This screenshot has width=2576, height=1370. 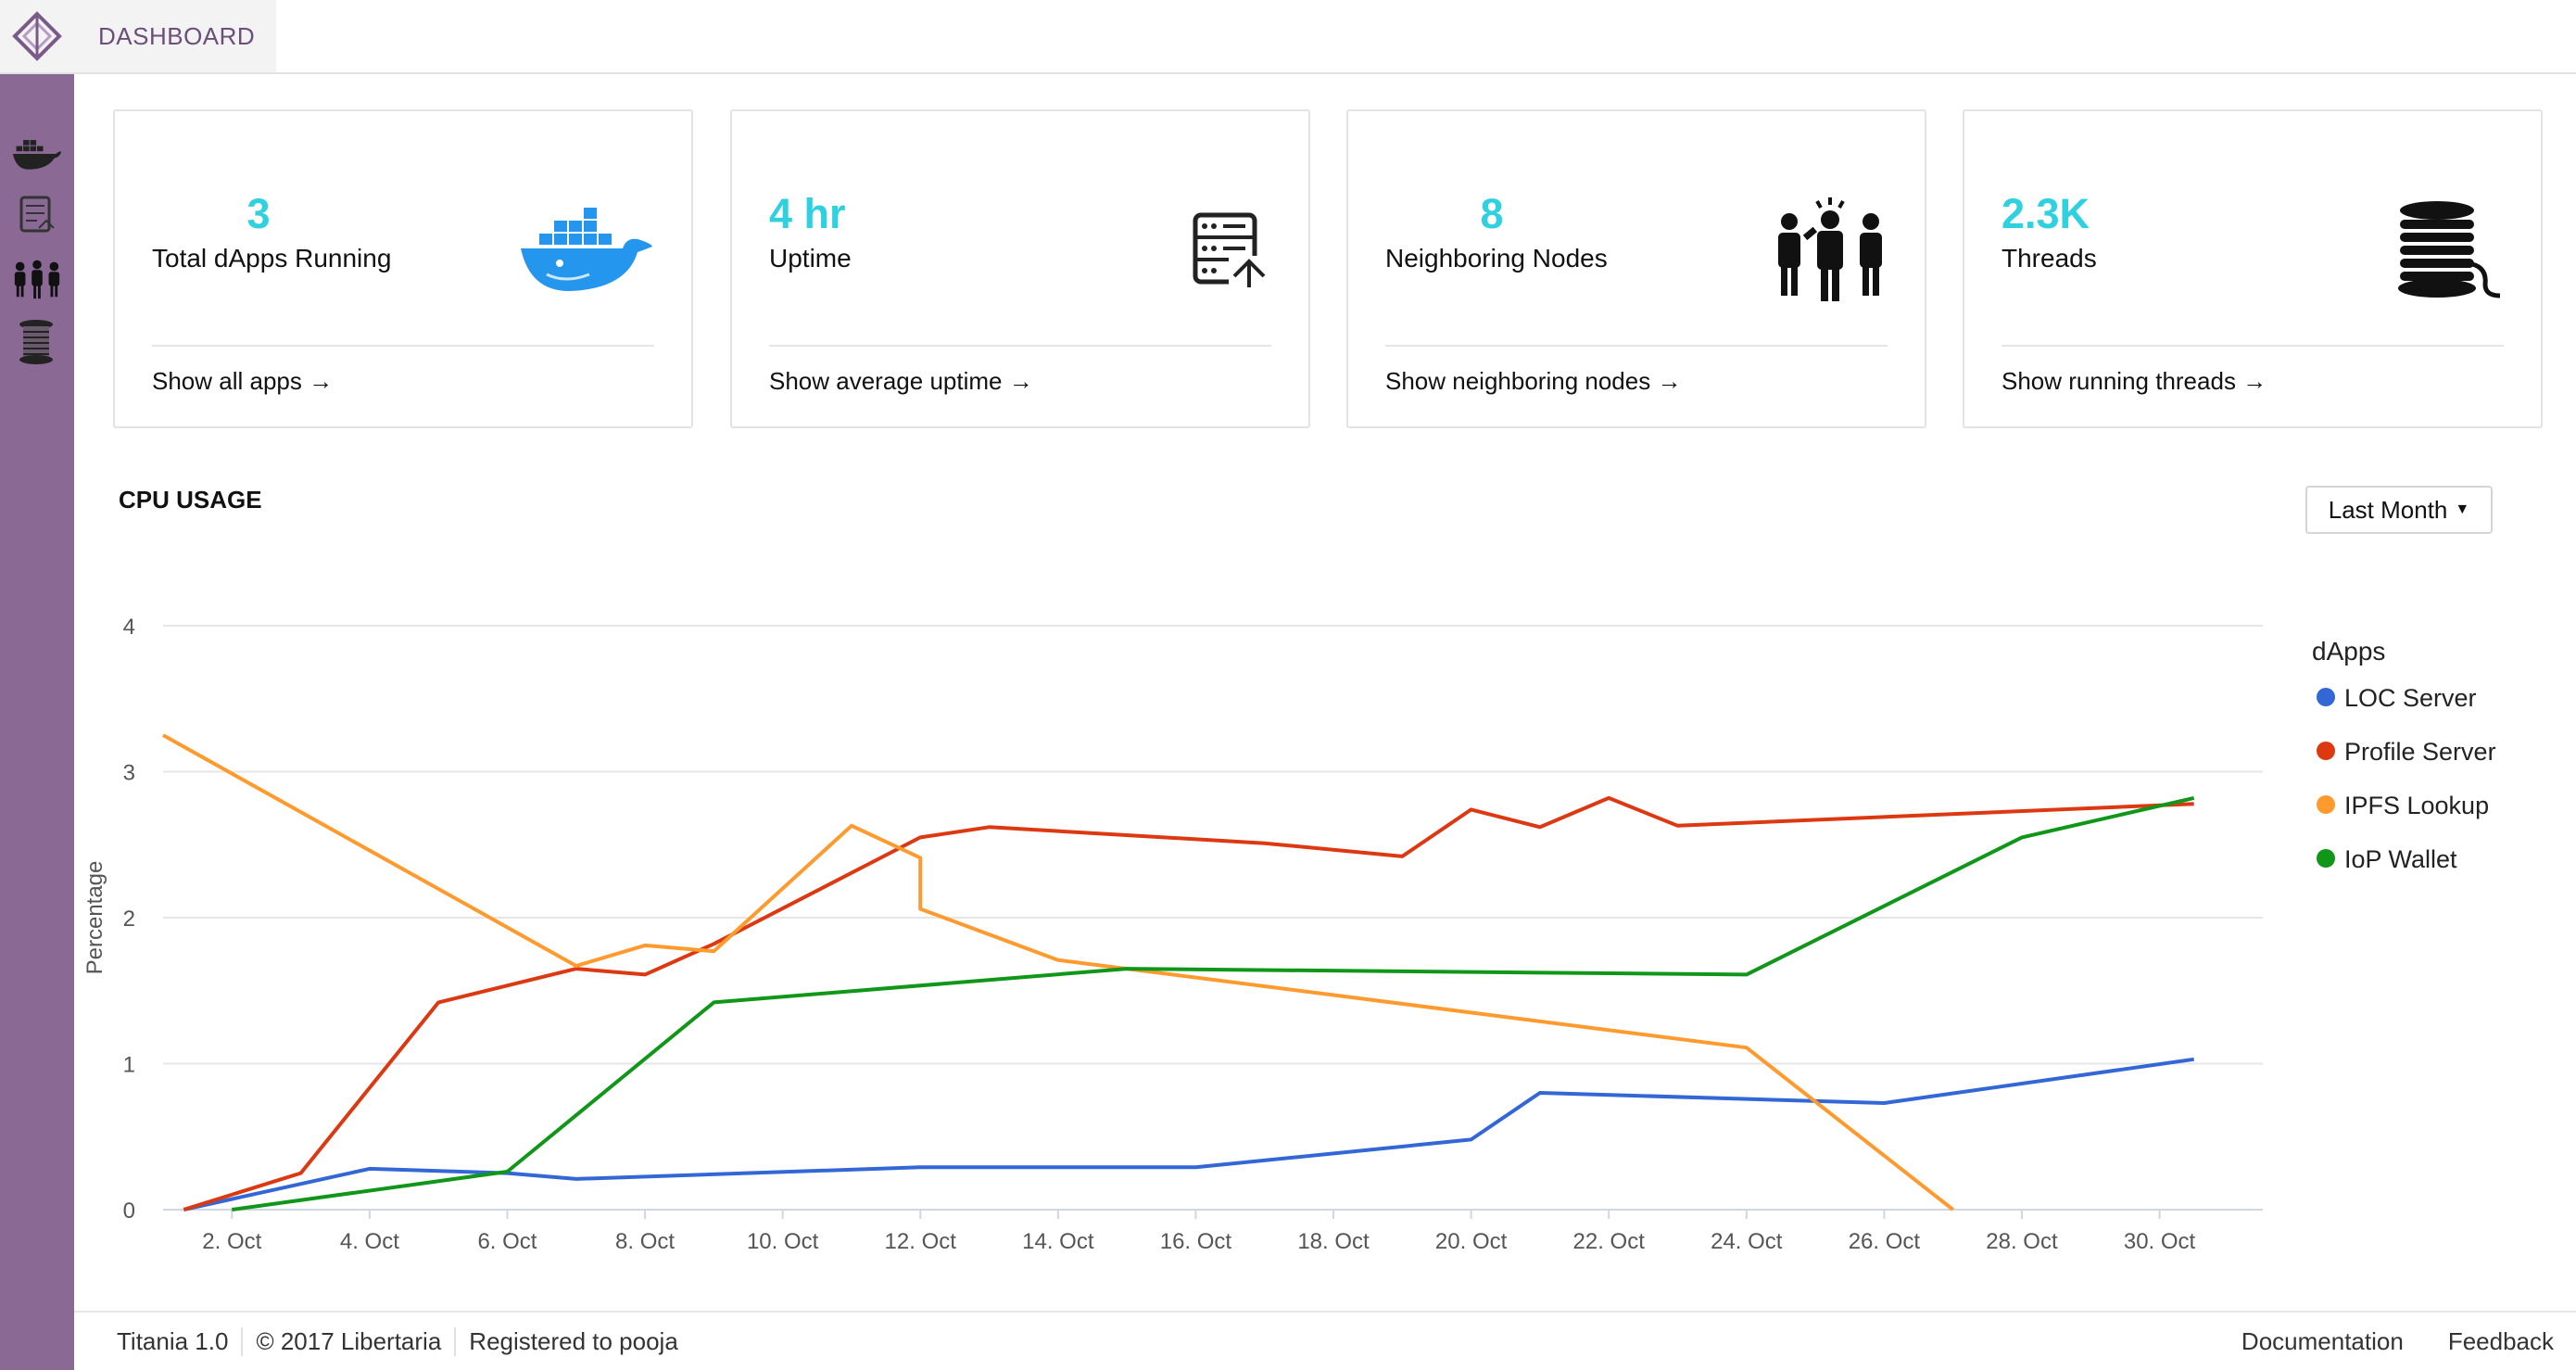 I want to click on uptime-value: 4 hr, so click(x=807, y=213).